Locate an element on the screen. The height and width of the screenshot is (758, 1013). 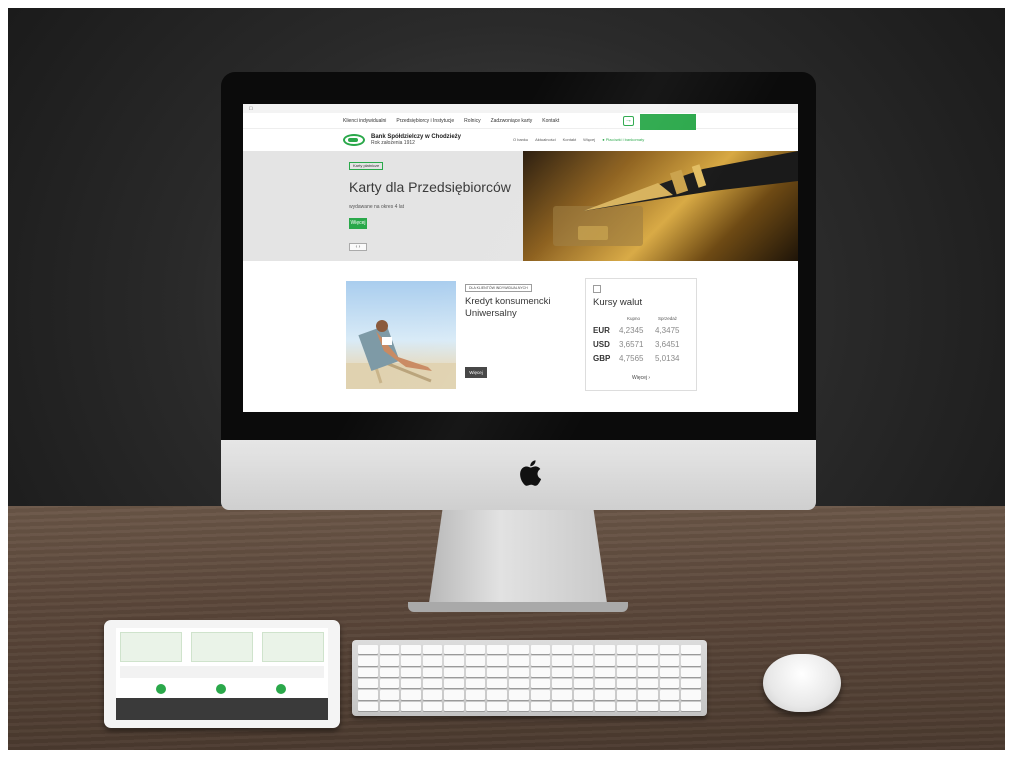
nav-about-bank: O banku is located at coordinates (520, 139).